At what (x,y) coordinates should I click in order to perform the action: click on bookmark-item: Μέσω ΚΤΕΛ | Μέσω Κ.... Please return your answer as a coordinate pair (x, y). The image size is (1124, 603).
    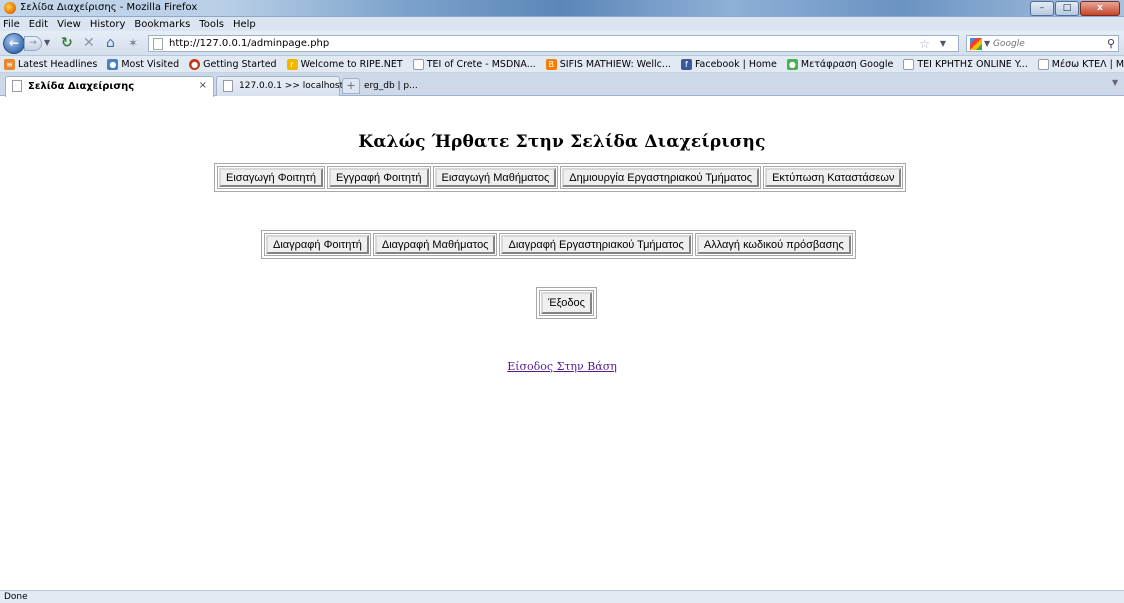
    Looking at the image, I should click on (1080, 64).